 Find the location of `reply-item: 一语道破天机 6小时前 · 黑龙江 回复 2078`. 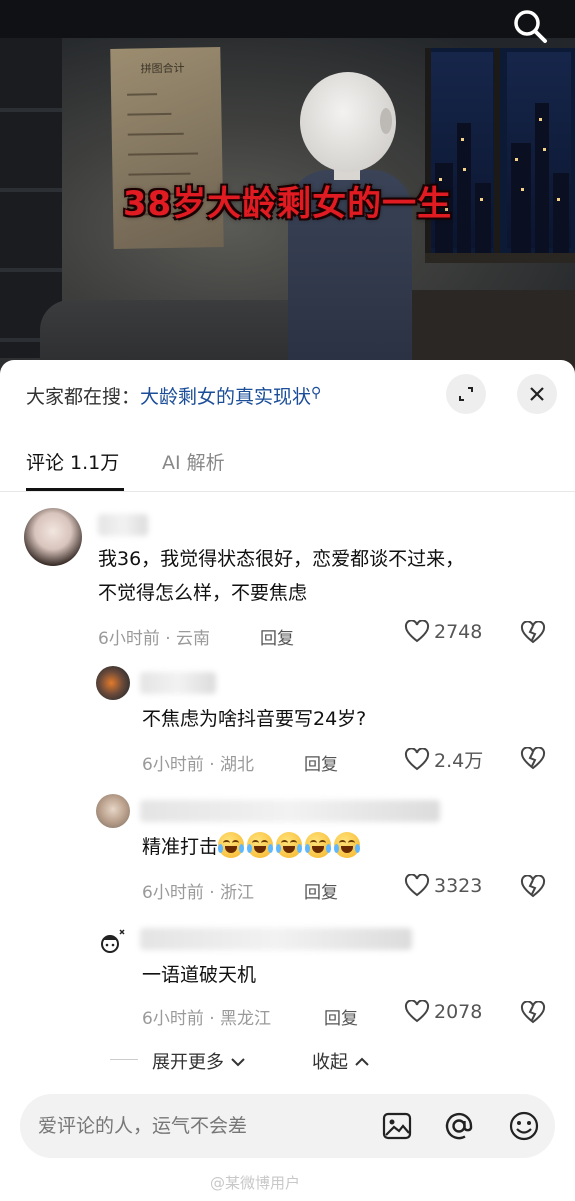

reply-item: 一语道破天机 6小时前 · 黑龙江 回复 2078 is located at coordinates (287, 973).